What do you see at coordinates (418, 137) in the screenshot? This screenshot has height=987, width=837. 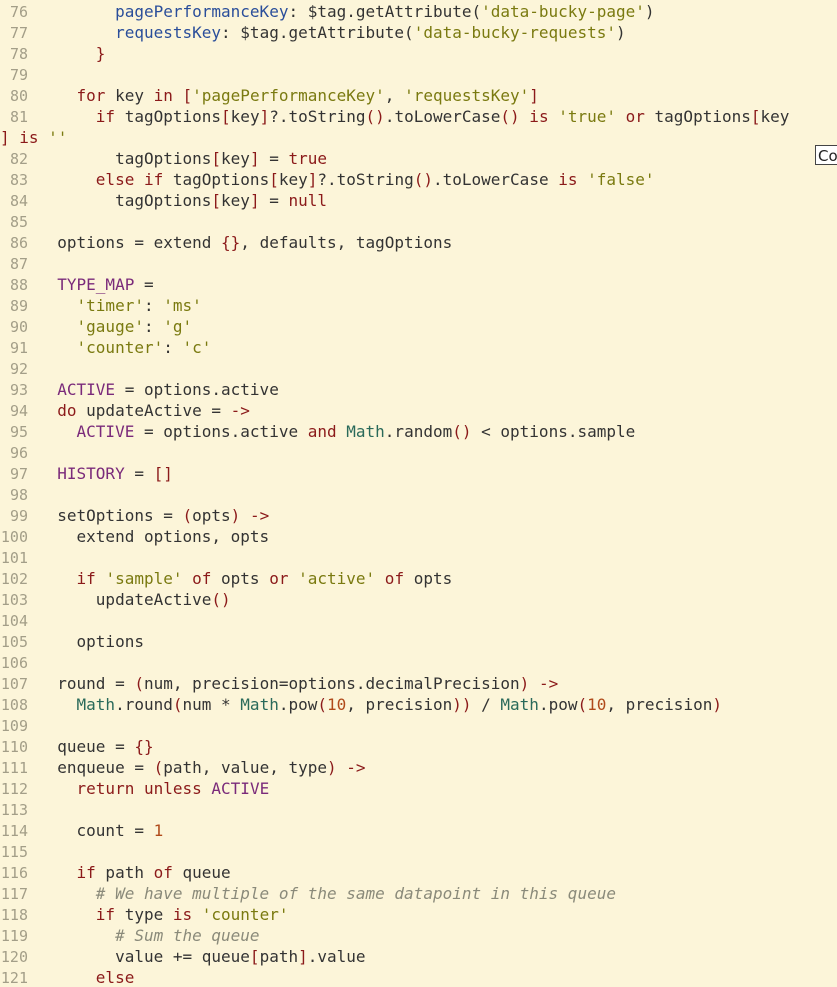 I see `code-line-wrap: ] is ''` at bounding box center [418, 137].